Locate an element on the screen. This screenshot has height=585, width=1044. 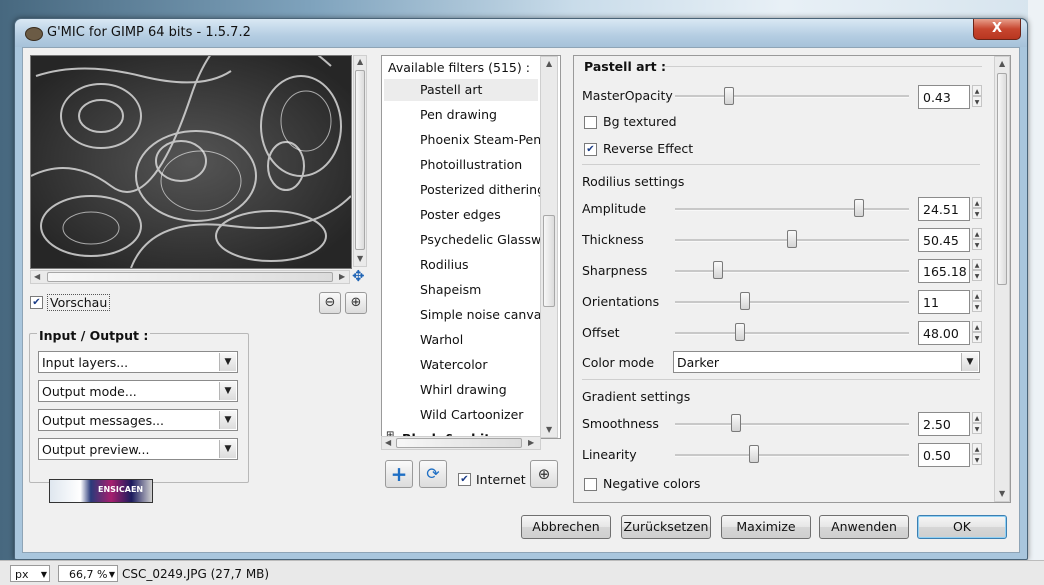
filter-item: Psychedelic Glasswo is located at coordinates (484, 239).